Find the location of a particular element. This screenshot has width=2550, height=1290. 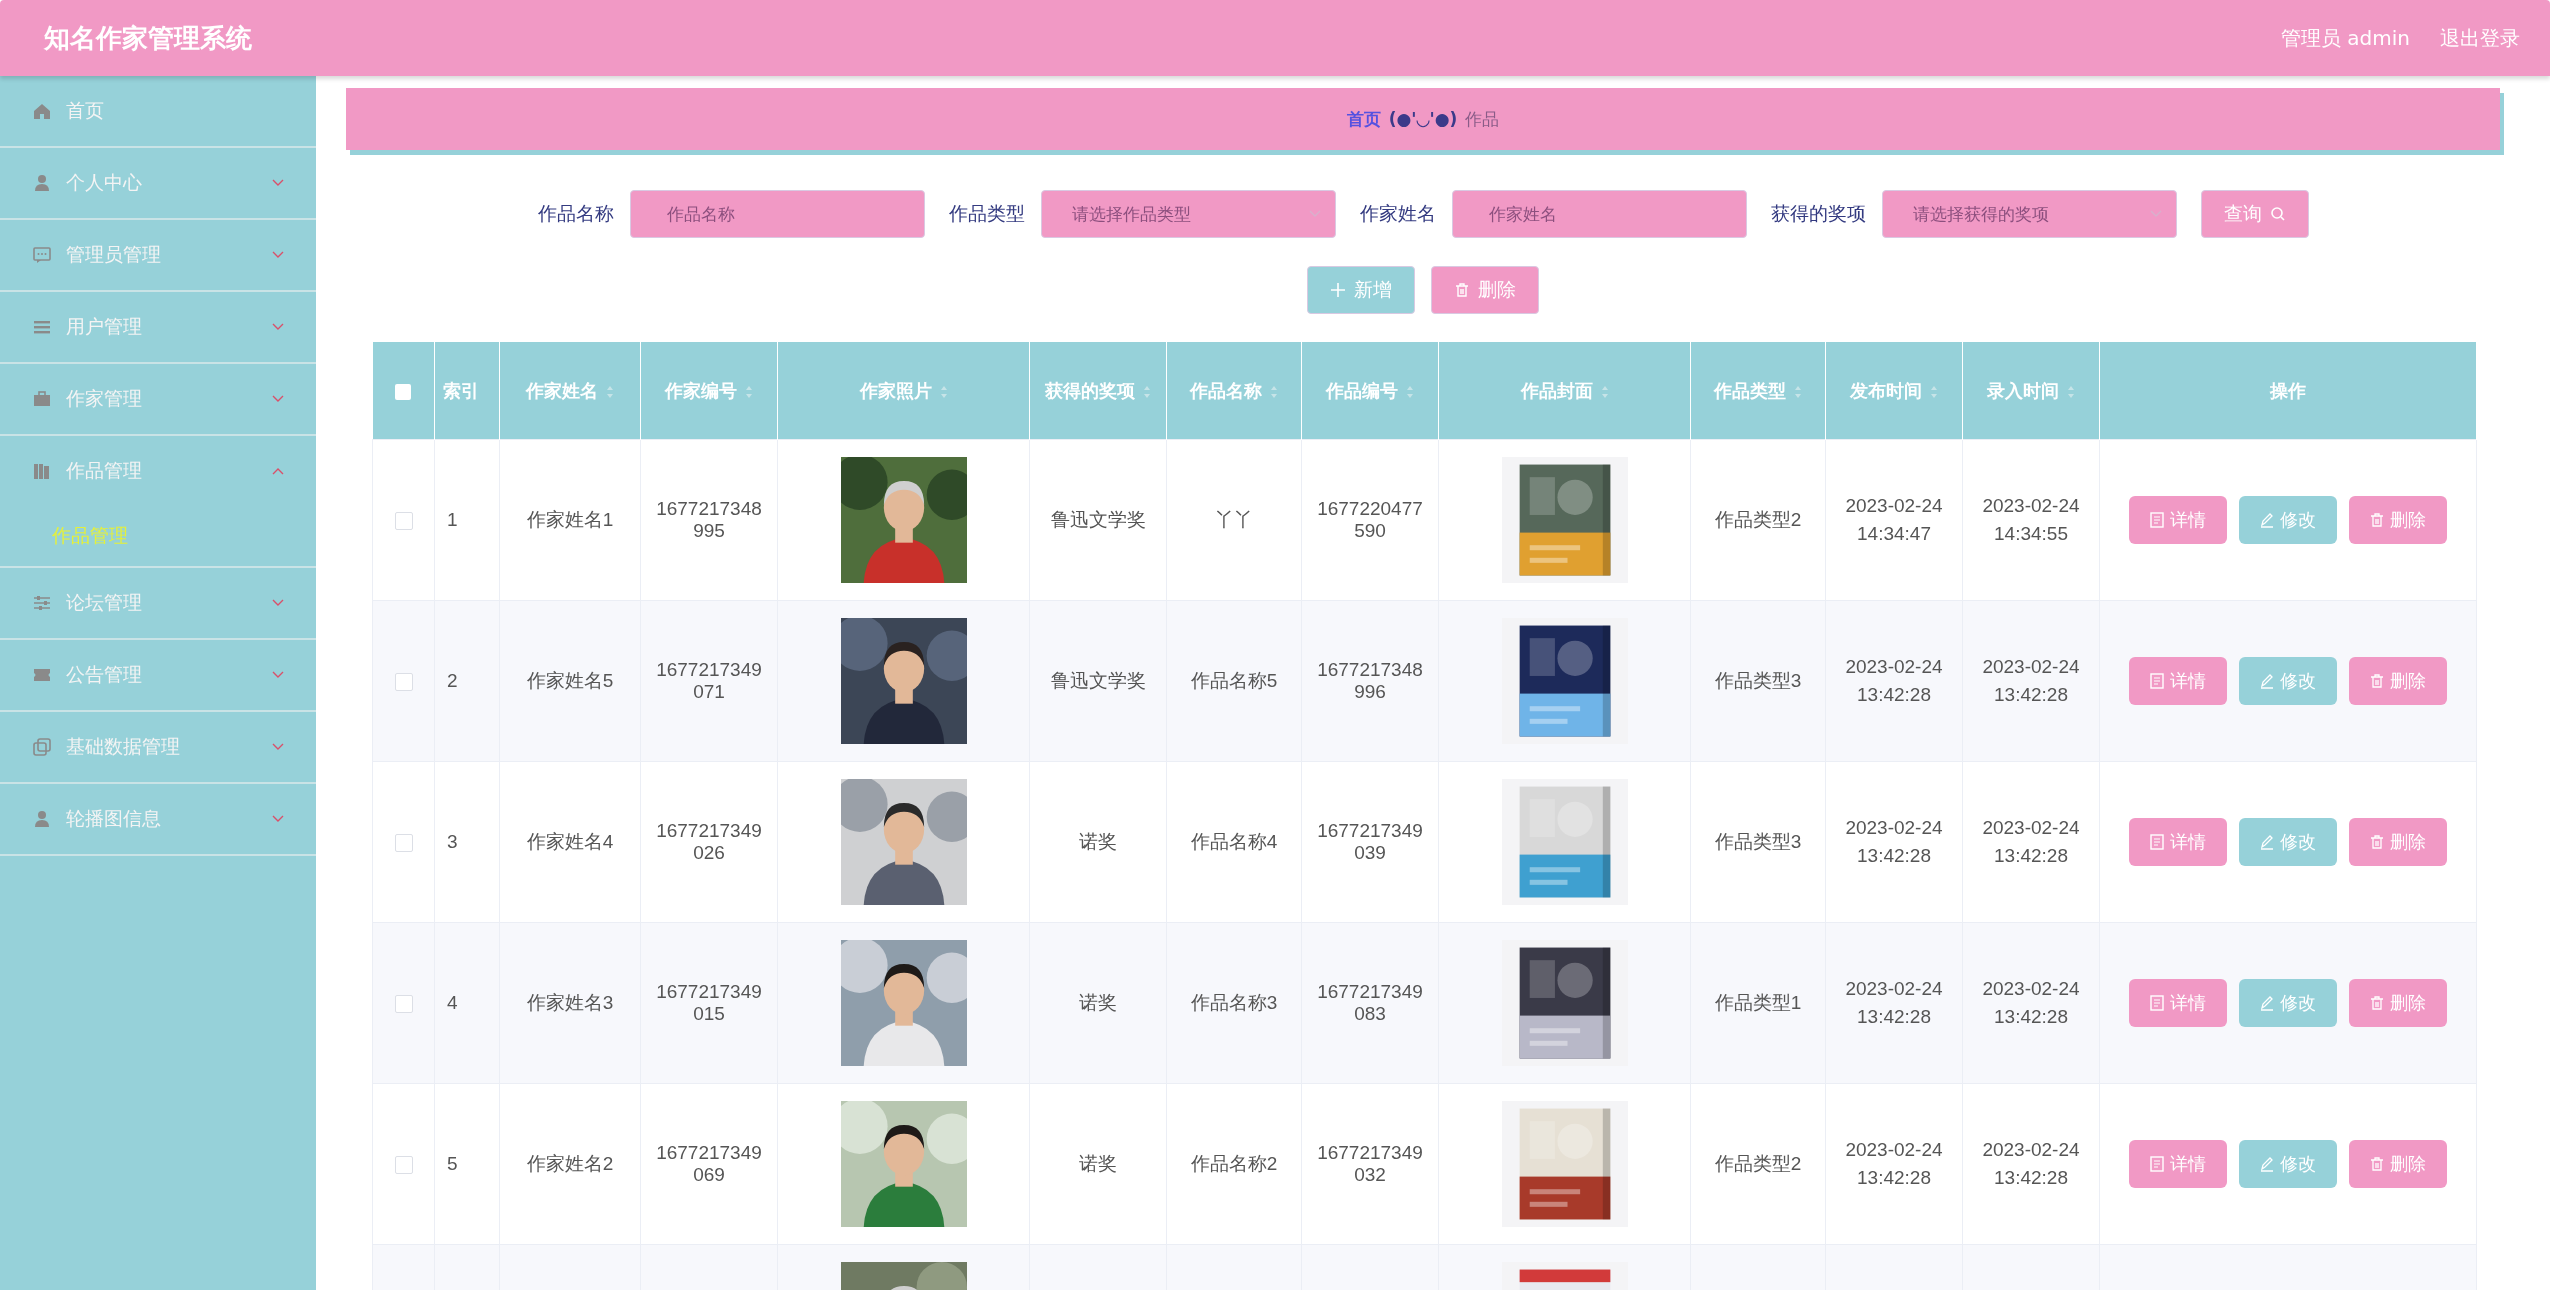

breadcrumb-link: 首页 is located at coordinates (1363, 119).